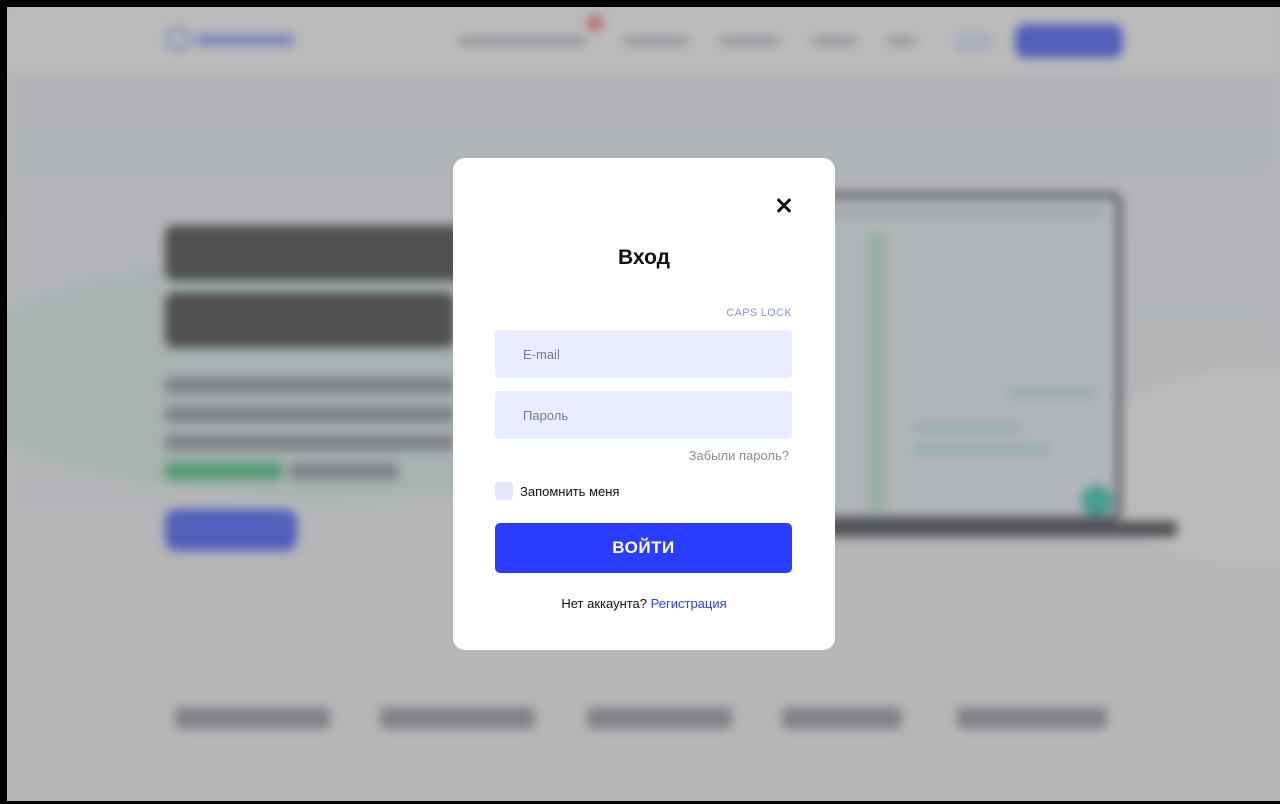  What do you see at coordinates (570, 491) in the screenshot?
I see `remember-me-label: Запомнить меня` at bounding box center [570, 491].